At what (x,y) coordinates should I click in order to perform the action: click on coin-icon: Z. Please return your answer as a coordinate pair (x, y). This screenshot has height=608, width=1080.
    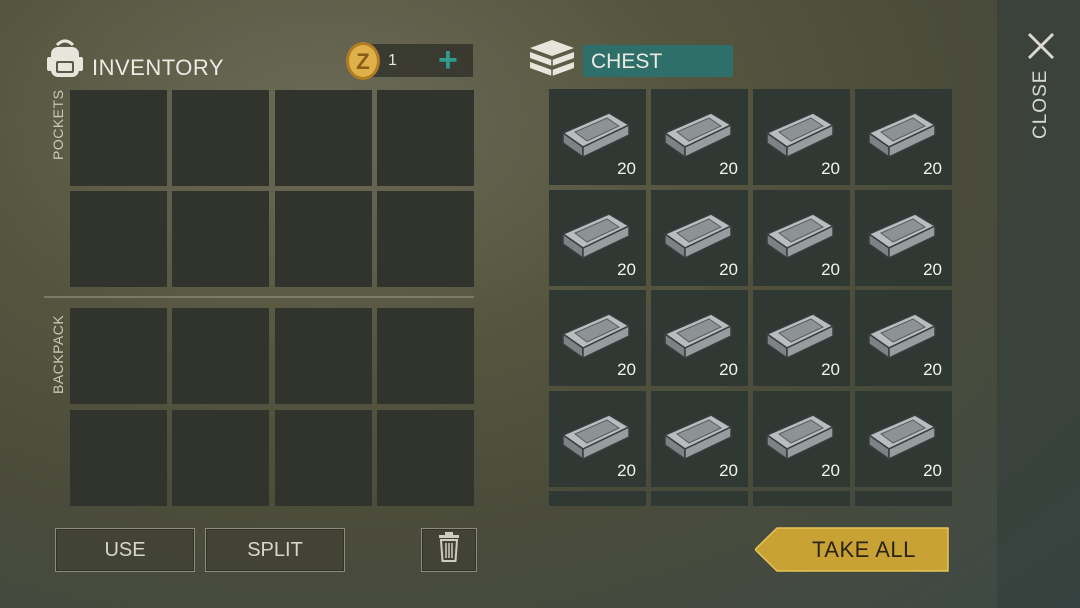
    Looking at the image, I should click on (363, 63).